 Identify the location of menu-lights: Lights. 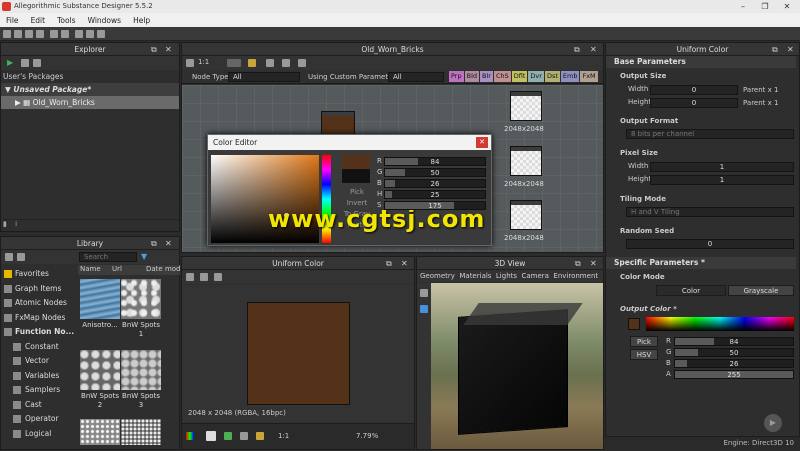
(506, 276).